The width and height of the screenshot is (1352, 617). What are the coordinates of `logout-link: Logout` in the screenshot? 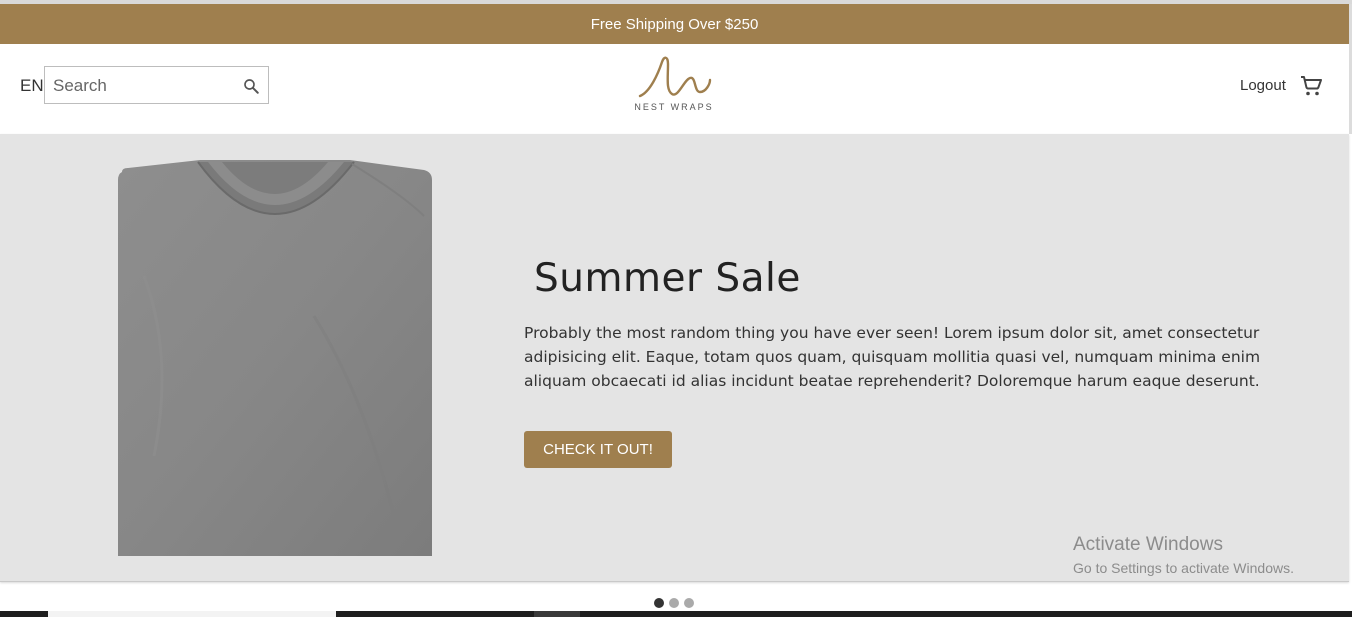 It's located at (1263, 85).